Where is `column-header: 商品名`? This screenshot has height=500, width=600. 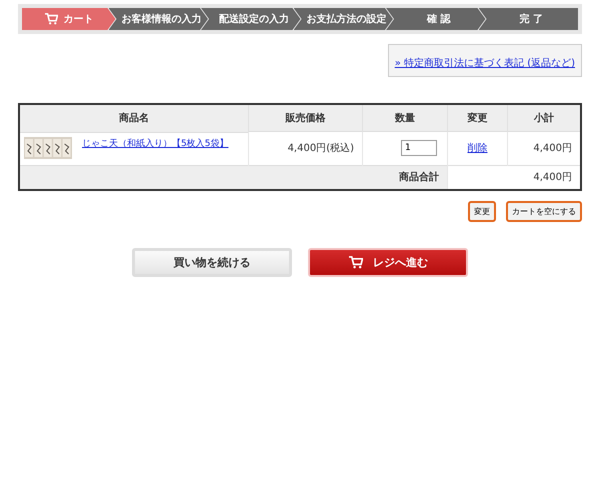
column-header: 商品名 is located at coordinates (133, 118).